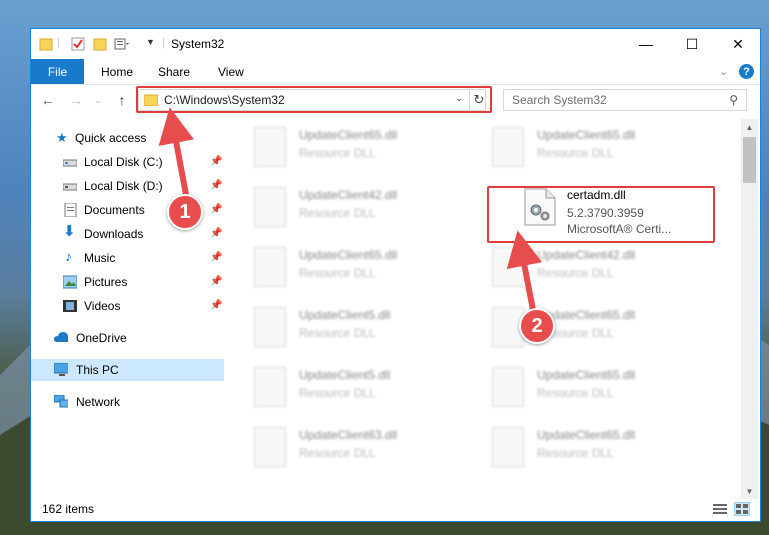 This screenshot has height=535, width=769. I want to click on callout-badge-2: 2, so click(537, 326).